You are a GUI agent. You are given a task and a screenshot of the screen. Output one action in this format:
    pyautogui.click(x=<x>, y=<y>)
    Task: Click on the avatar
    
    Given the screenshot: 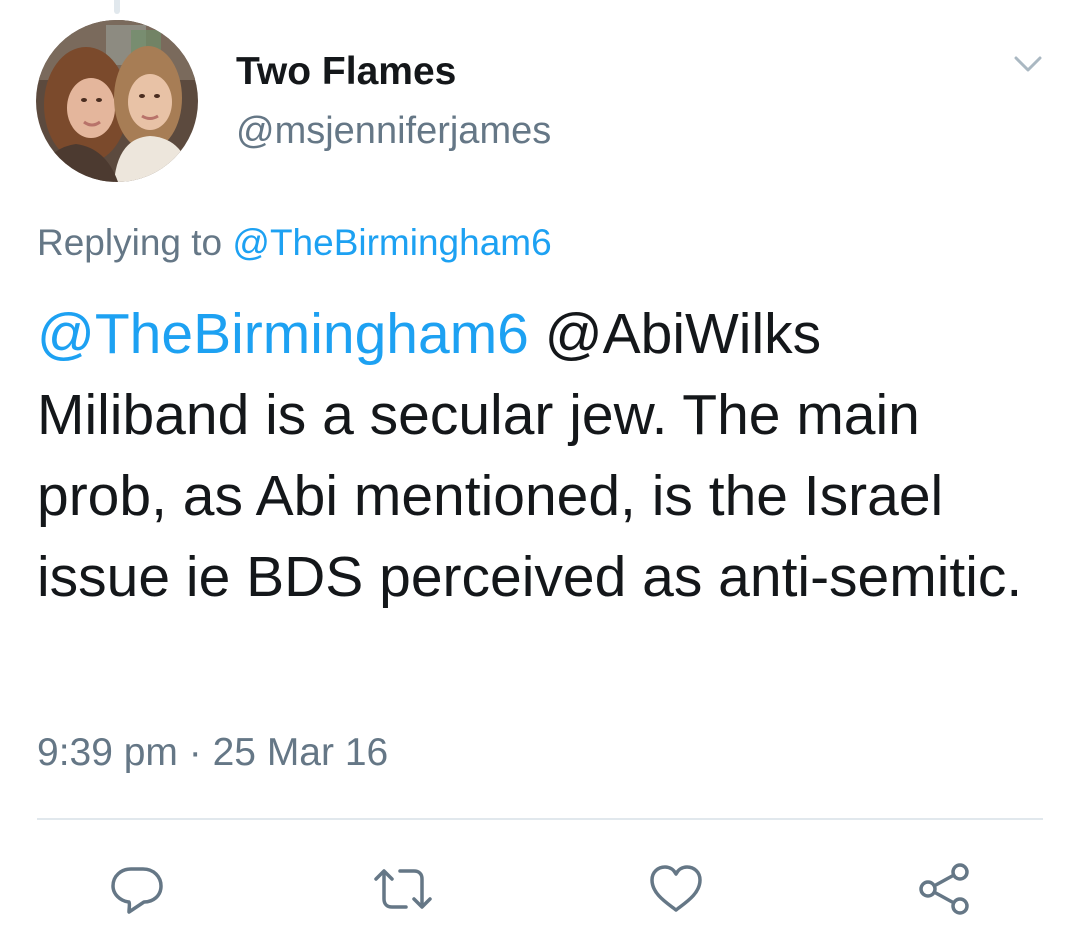 What is the action you would take?
    pyautogui.click(x=117, y=101)
    